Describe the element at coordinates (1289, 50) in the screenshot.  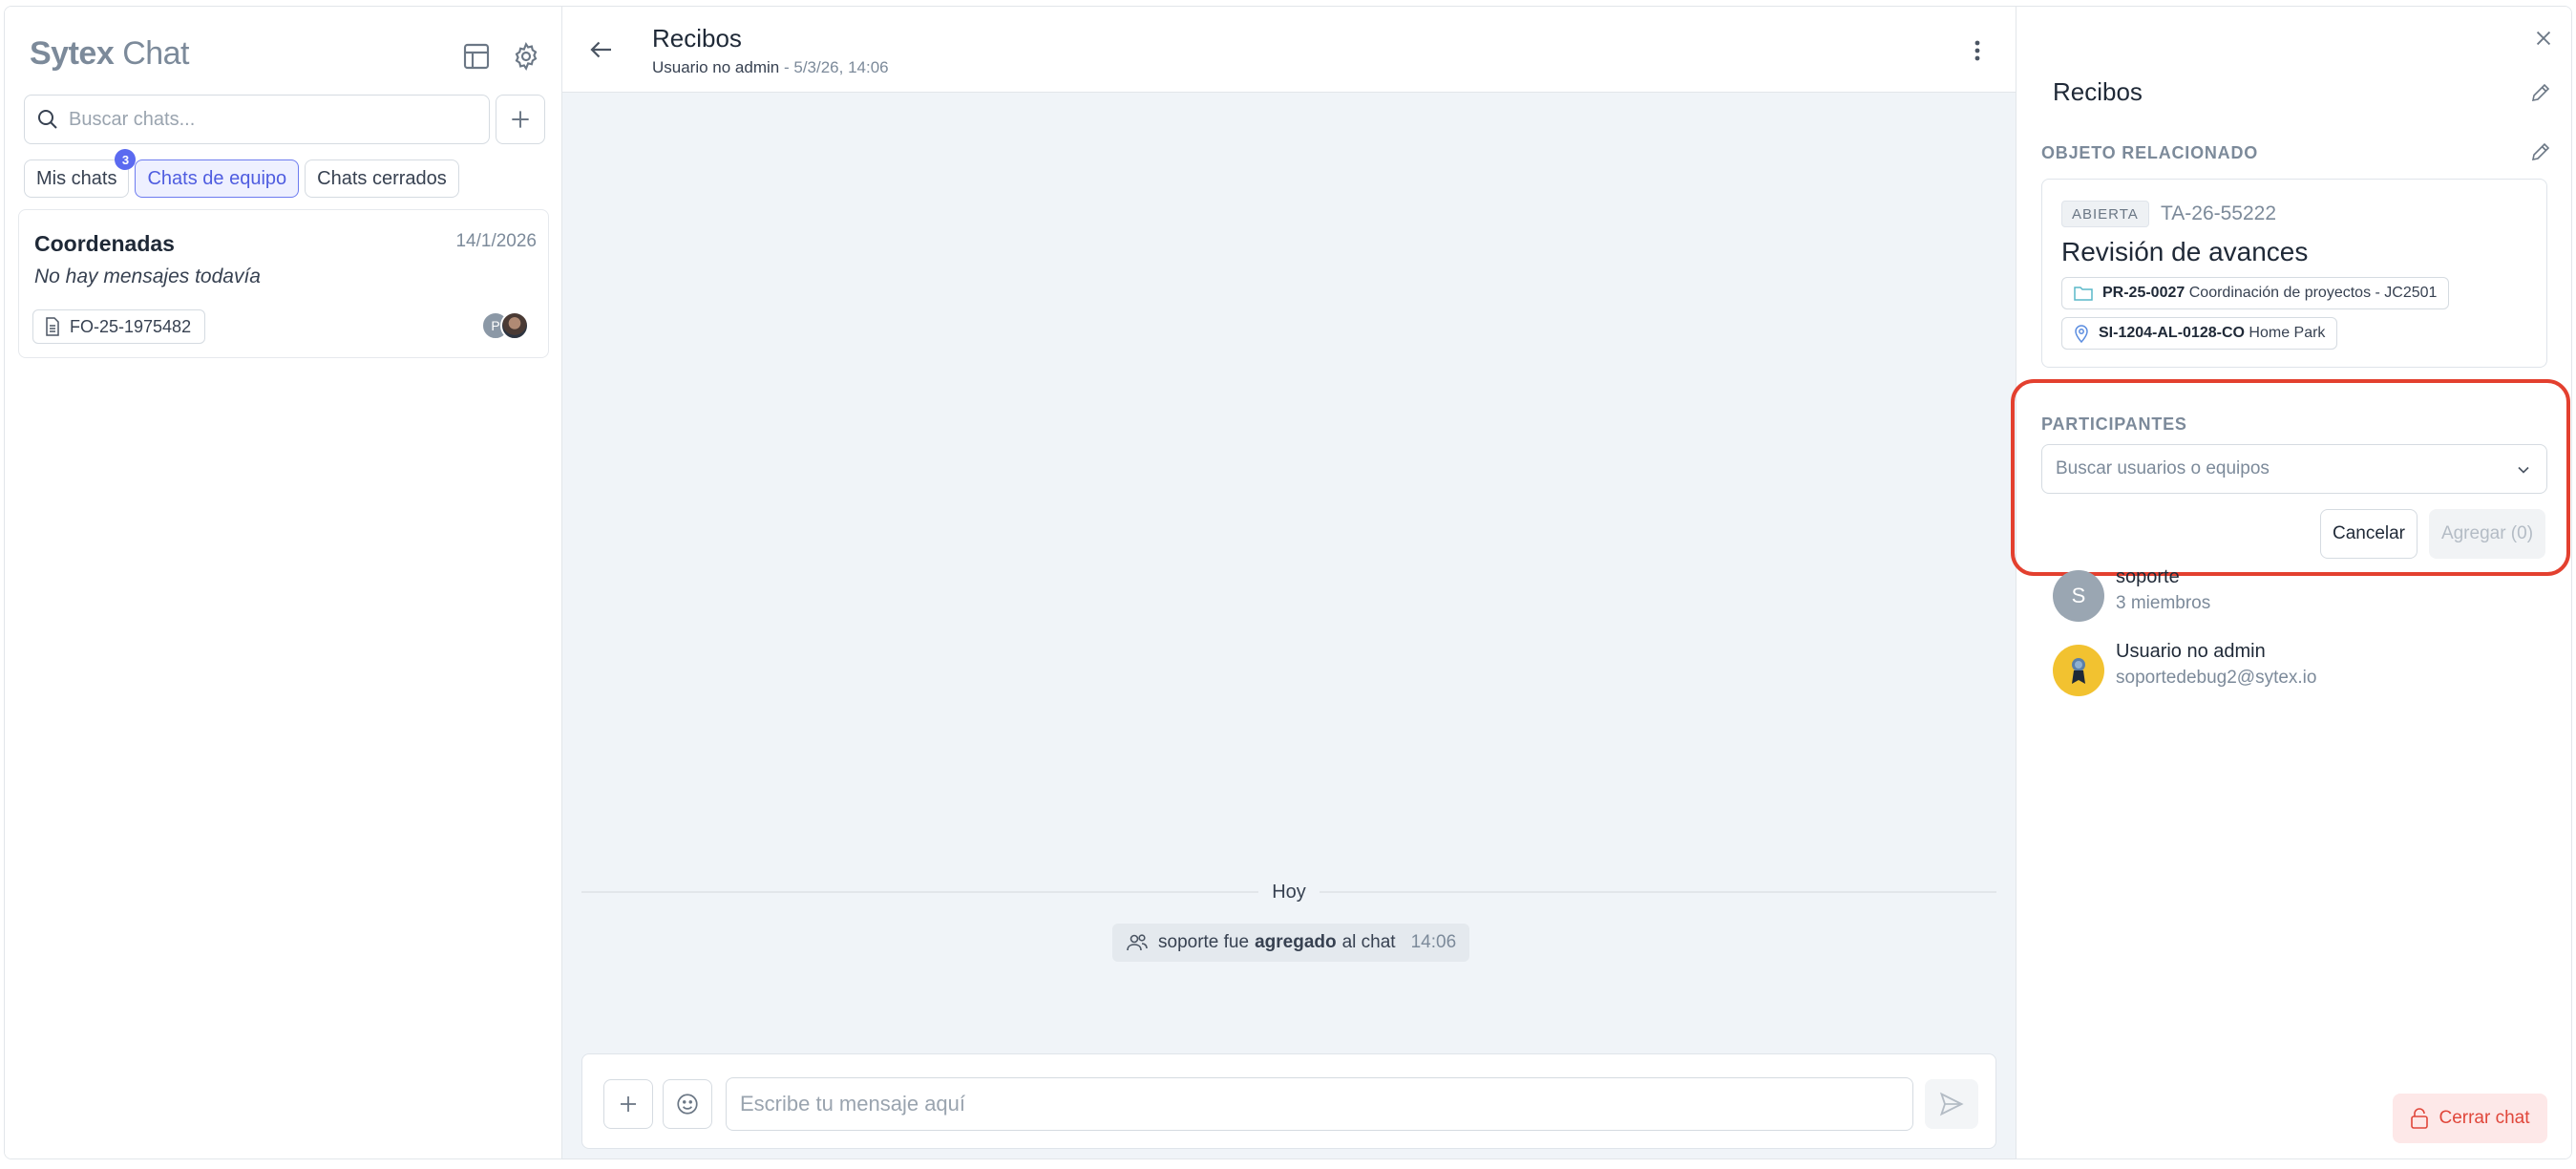
I see `chat-header: Recibos Usuario no admin - 5/3/26, 14:06` at that location.